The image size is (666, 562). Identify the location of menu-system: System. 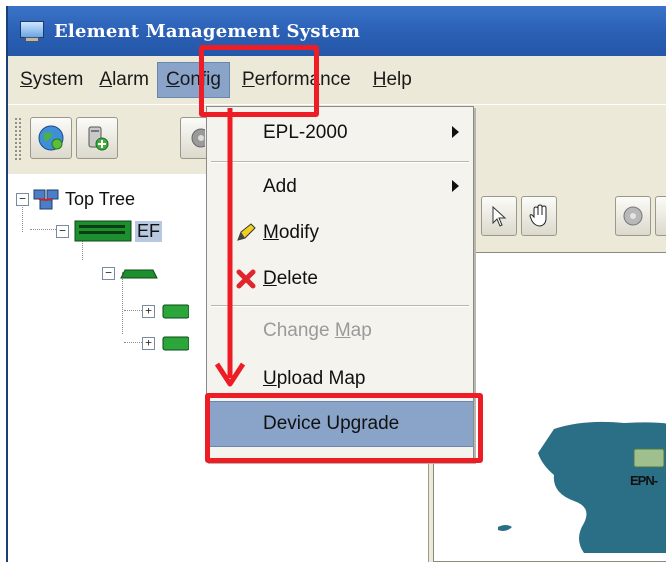
(51, 80).